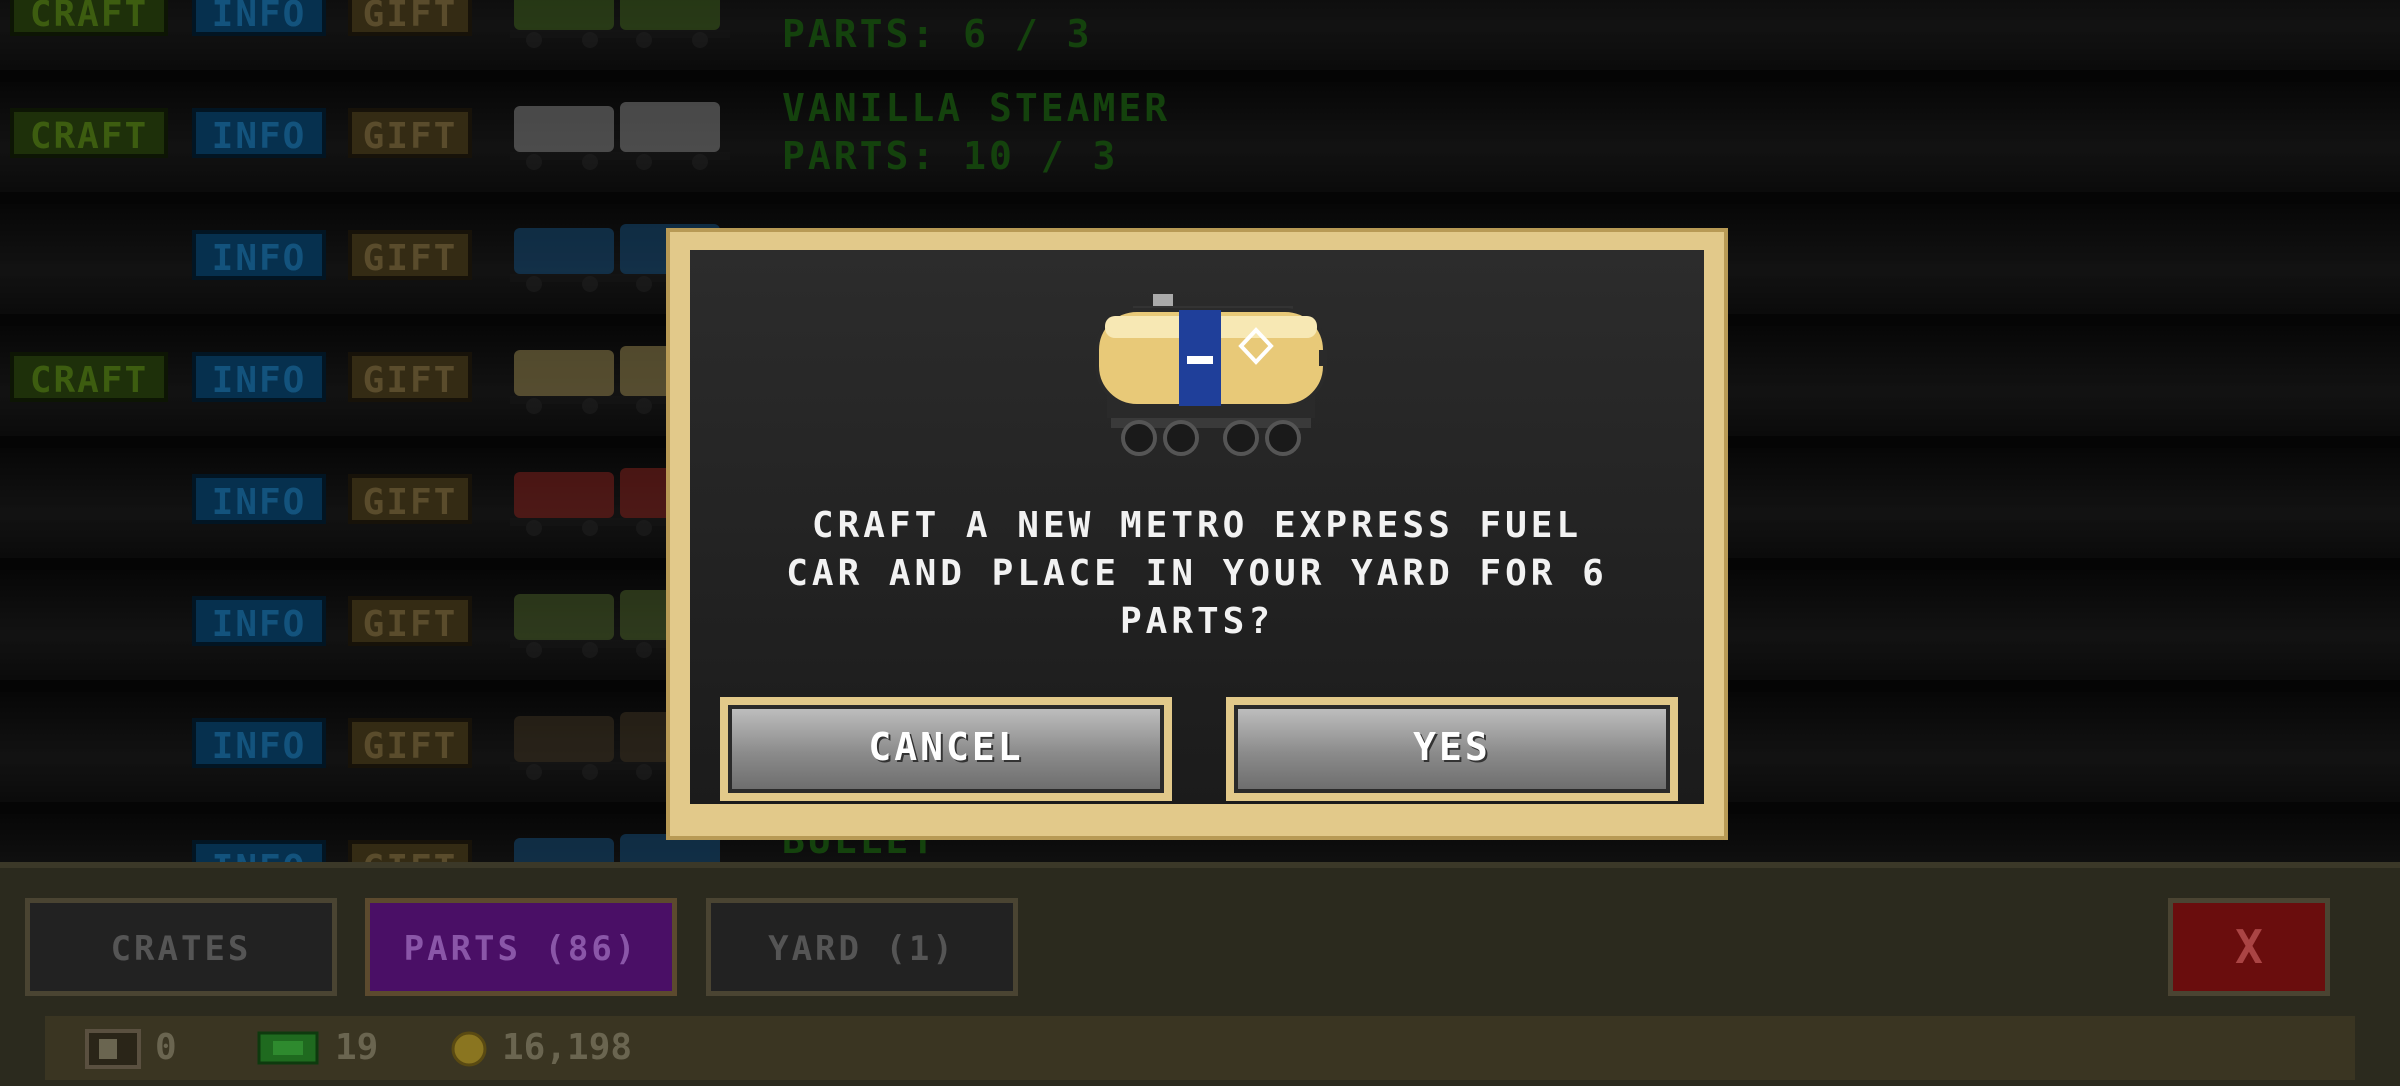  Describe the element at coordinates (113, 1049) in the screenshot. I see `crate-icon` at that location.